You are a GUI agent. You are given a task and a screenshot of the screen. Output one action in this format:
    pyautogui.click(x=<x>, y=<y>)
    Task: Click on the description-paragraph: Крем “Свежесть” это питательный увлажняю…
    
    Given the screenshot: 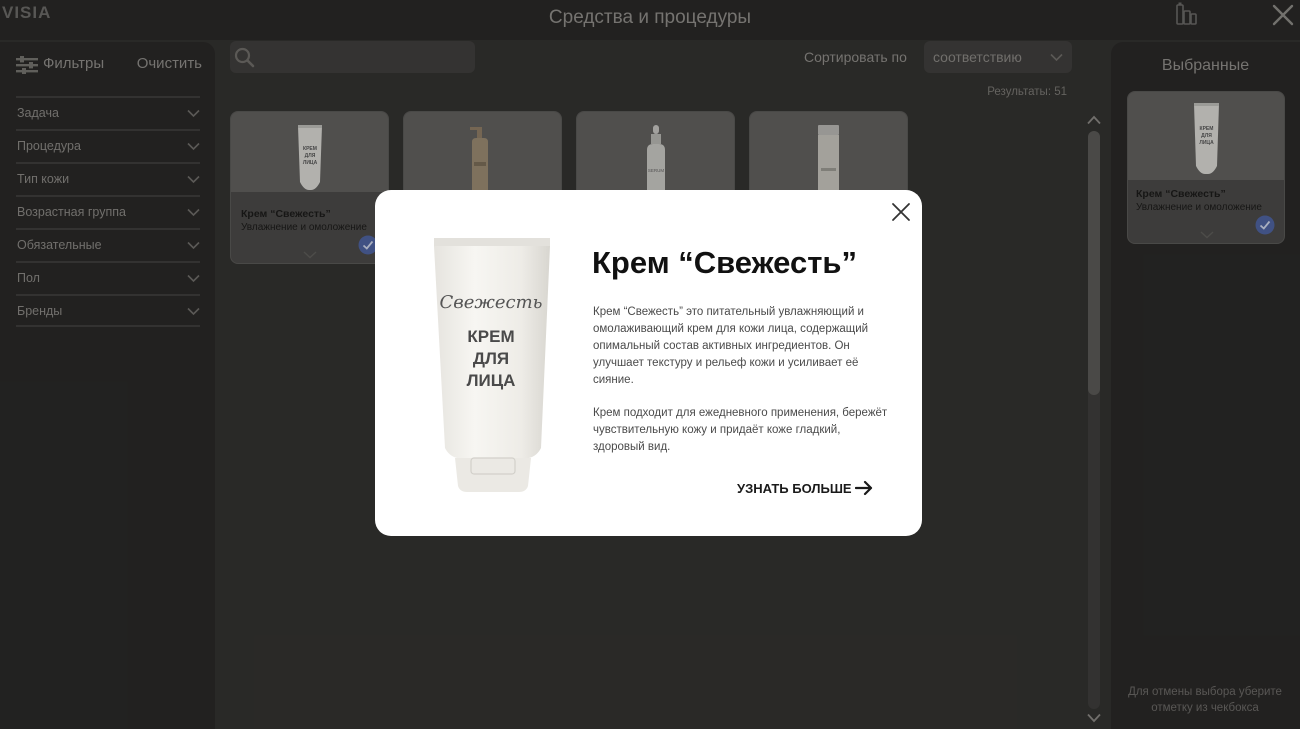 What is the action you would take?
    pyautogui.click(x=731, y=346)
    